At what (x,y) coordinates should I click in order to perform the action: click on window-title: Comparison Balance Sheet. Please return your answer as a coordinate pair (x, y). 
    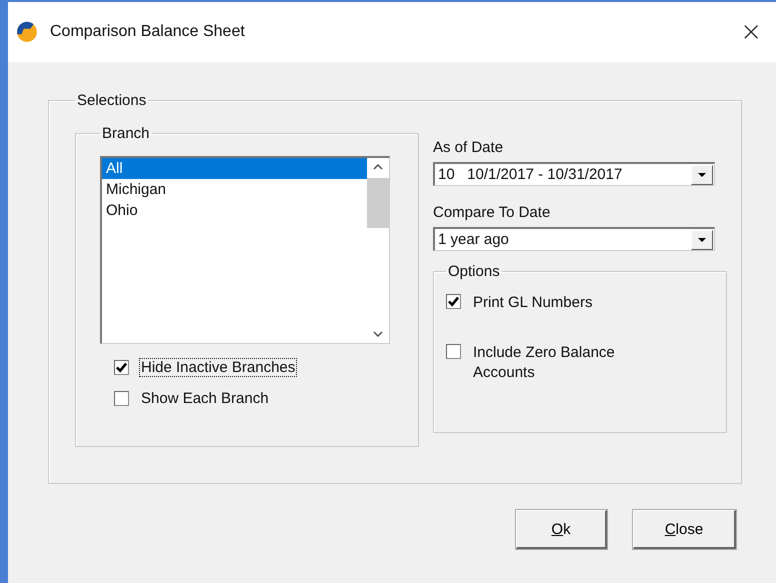
    Looking at the image, I should click on (148, 32).